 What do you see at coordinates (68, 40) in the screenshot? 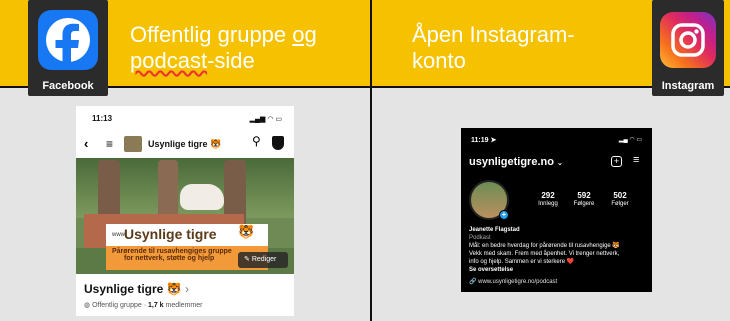
I see `facebook-icon` at bounding box center [68, 40].